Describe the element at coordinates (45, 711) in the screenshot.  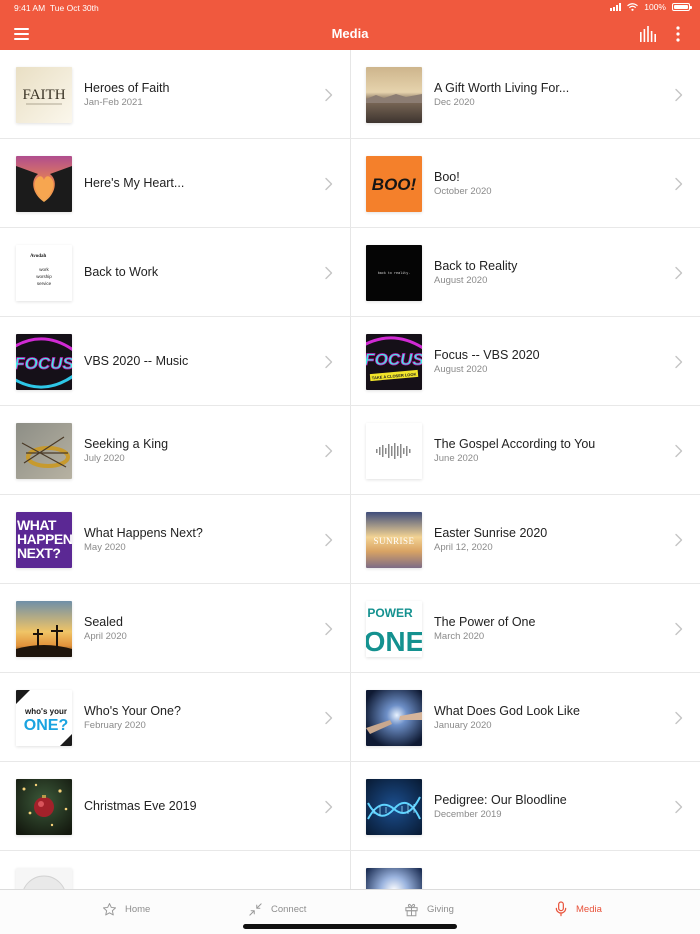
I see `thumb-caption-top: who's your` at that location.